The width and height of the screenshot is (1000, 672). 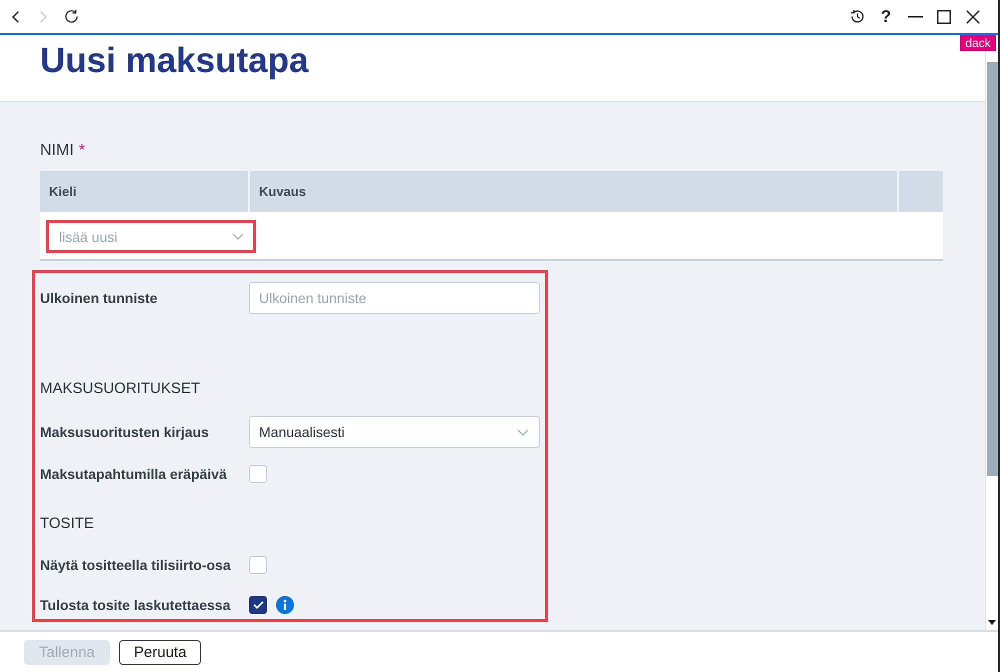 I want to click on checkmark-icon, so click(x=258, y=605).